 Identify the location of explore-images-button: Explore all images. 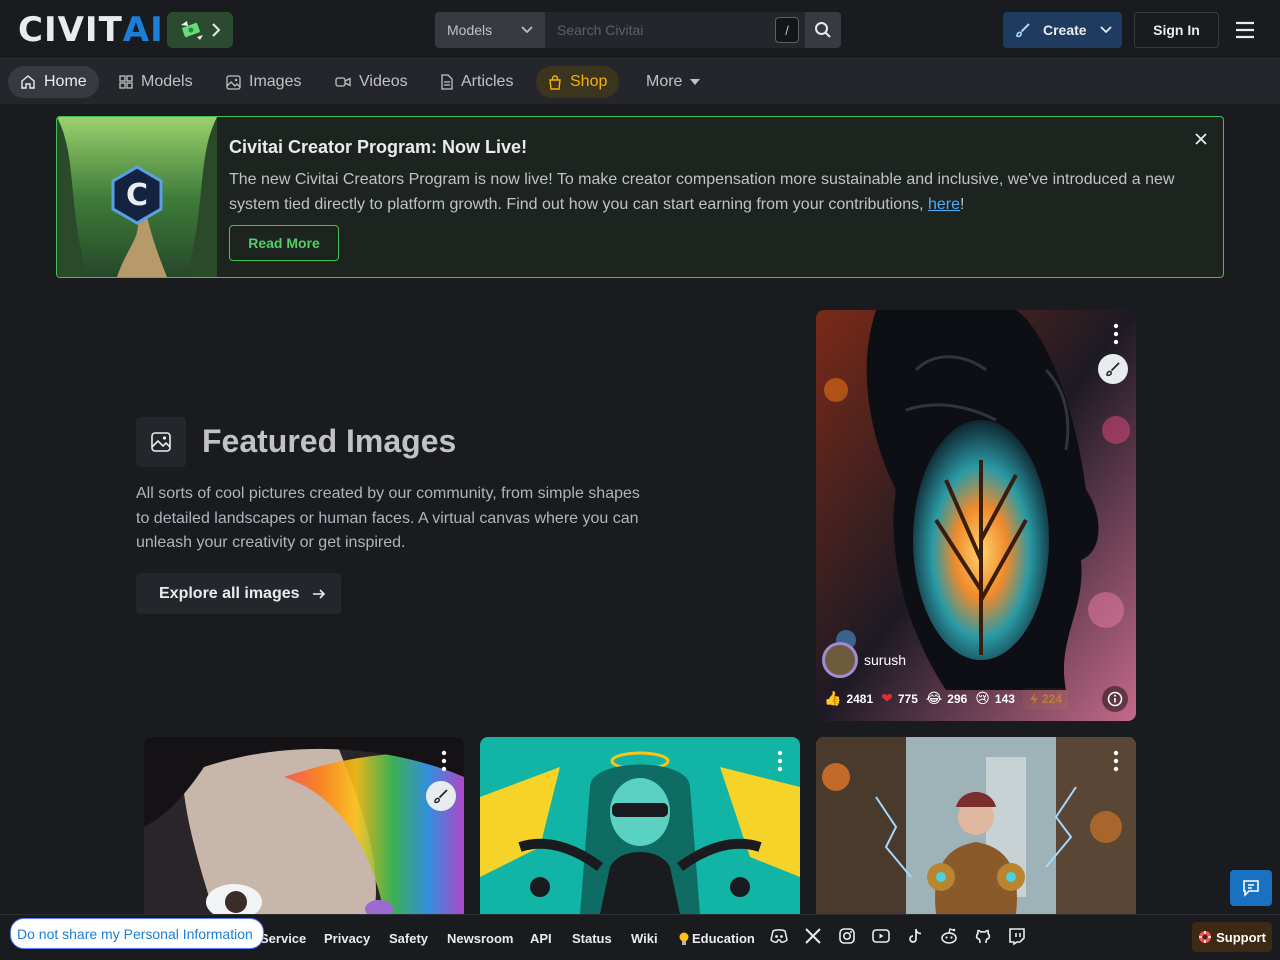
(238, 593).